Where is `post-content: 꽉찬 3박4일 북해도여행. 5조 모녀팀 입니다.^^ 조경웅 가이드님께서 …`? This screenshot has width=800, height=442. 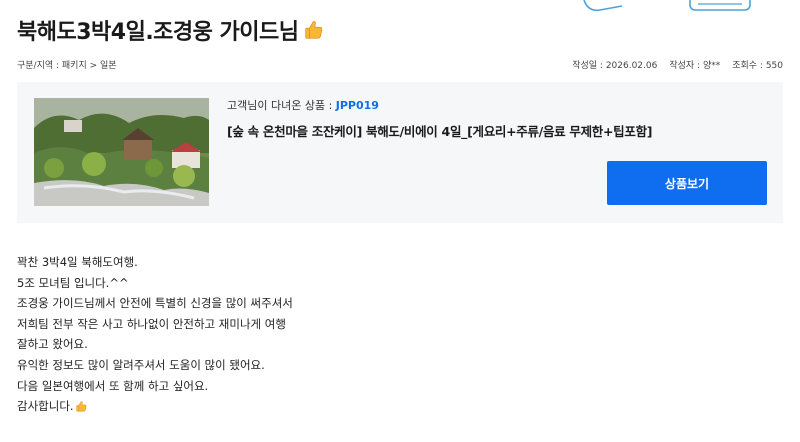
post-content: 꽉찬 3박4일 북해도여행. 5조 모녀팀 입니다.^^ 조경웅 가이드님께서 … is located at coordinates (155, 334).